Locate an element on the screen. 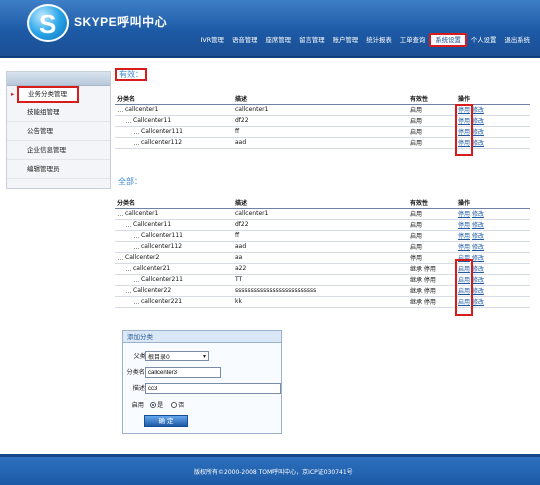 This screenshot has height=485, width=540. table-row: Callcenter11 df22 启用 停用 修改 is located at coordinates (322, 225).